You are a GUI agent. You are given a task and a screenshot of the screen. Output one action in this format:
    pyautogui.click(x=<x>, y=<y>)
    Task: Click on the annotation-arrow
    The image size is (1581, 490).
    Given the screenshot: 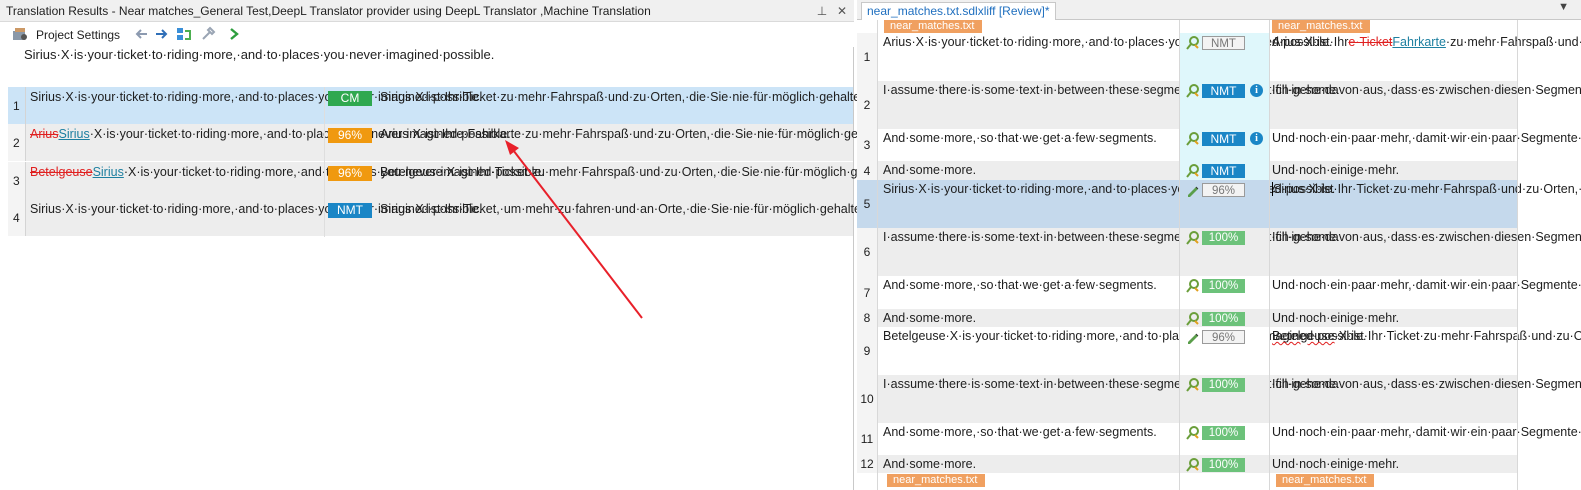 What is the action you would take?
    pyautogui.click(x=574, y=229)
    